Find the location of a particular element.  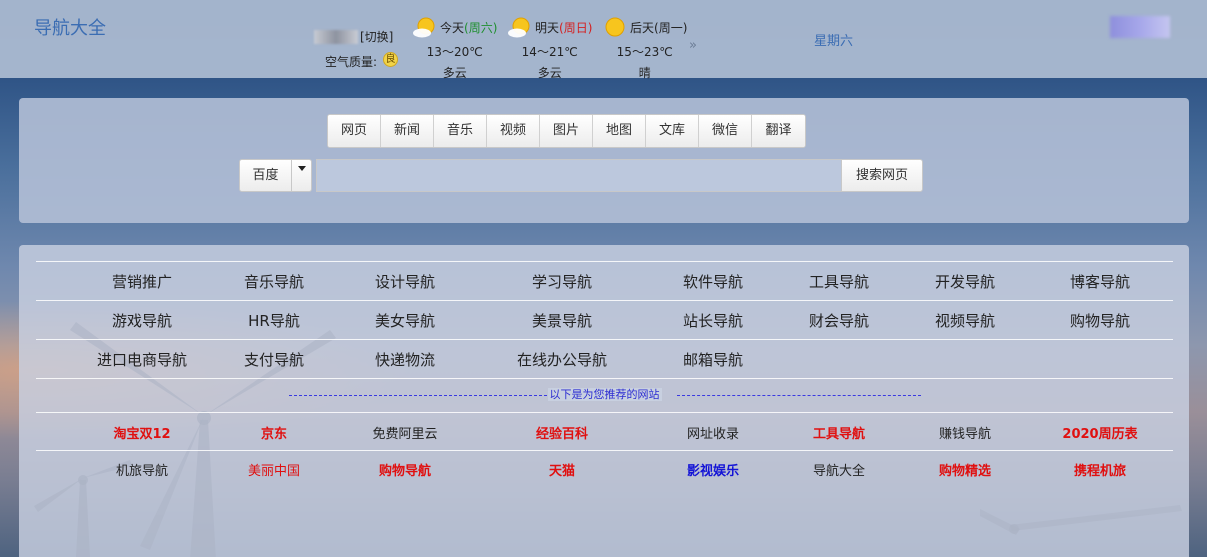

category-link: 快递物流 is located at coordinates (405, 359).